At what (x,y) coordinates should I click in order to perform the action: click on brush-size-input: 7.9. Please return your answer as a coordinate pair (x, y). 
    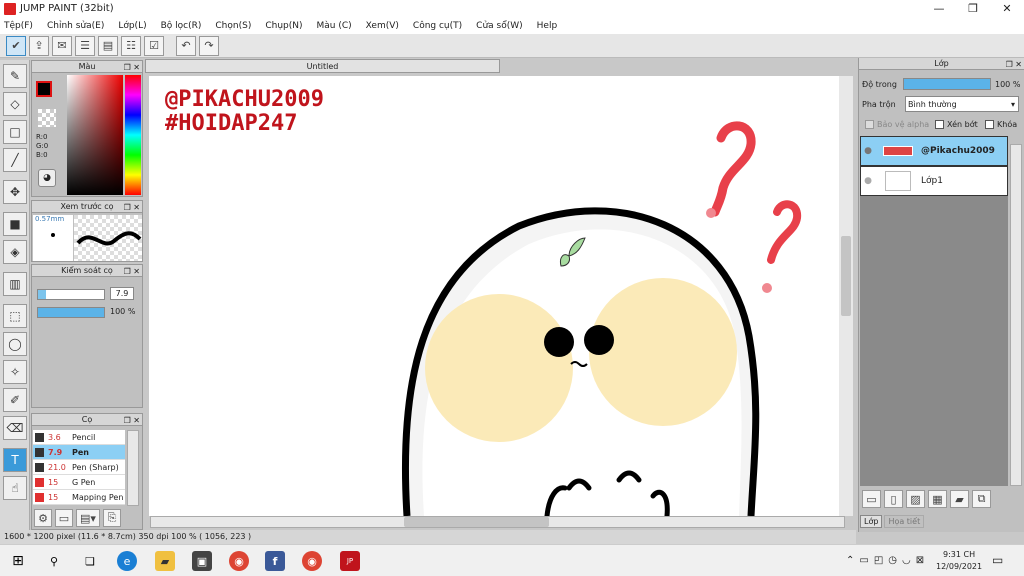
    Looking at the image, I should click on (122, 293).